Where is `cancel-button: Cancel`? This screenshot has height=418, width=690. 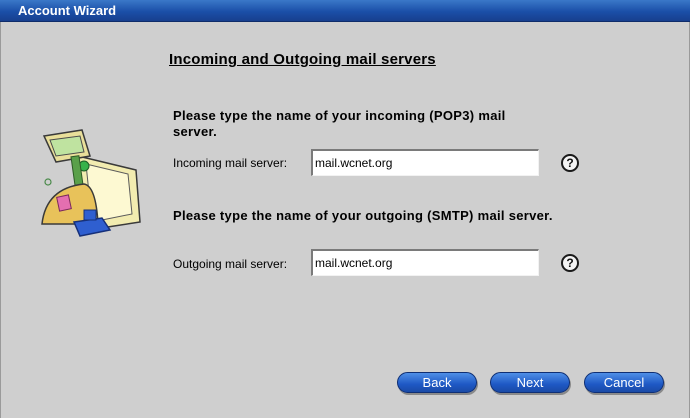 cancel-button: Cancel is located at coordinates (624, 382).